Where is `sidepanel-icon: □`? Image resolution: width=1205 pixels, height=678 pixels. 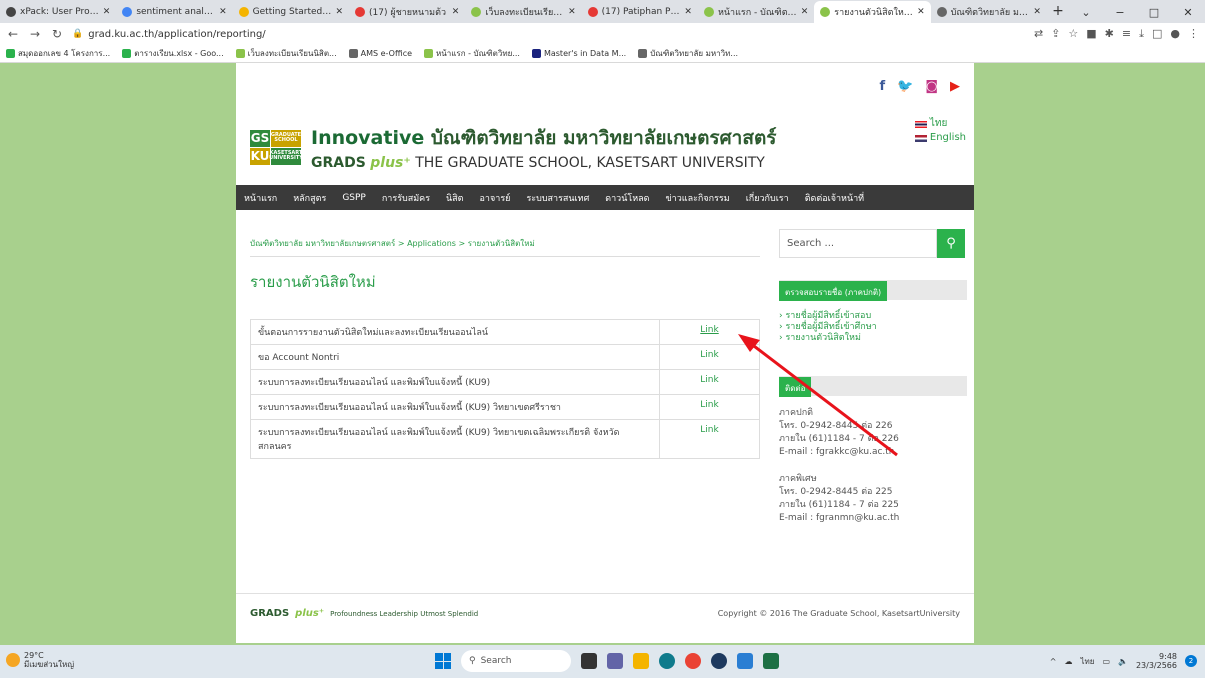 sidepanel-icon: □ is located at coordinates (1157, 34).